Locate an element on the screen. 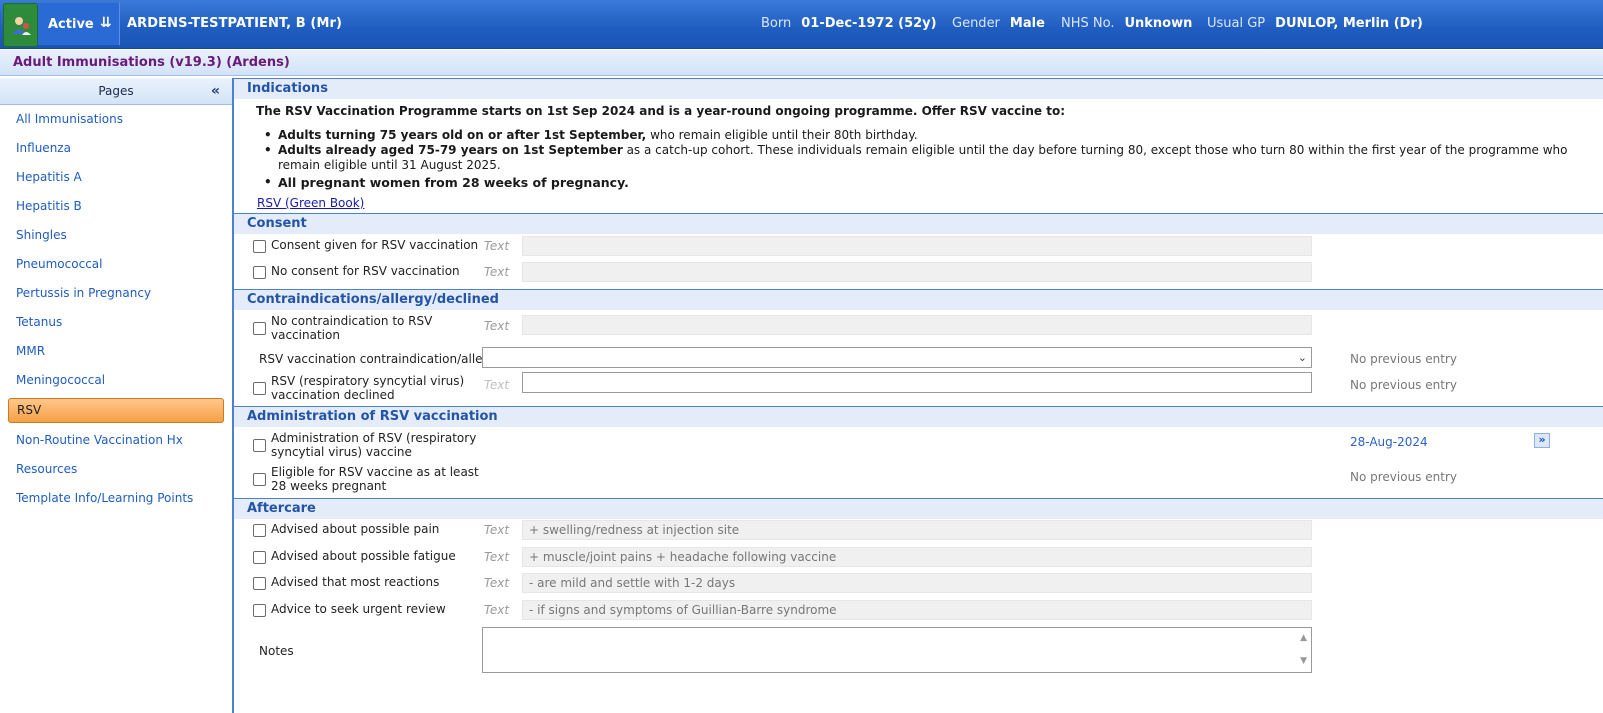 The height and width of the screenshot is (713, 1603). scroll-down-icon: ▼ is located at coordinates (1303, 661).